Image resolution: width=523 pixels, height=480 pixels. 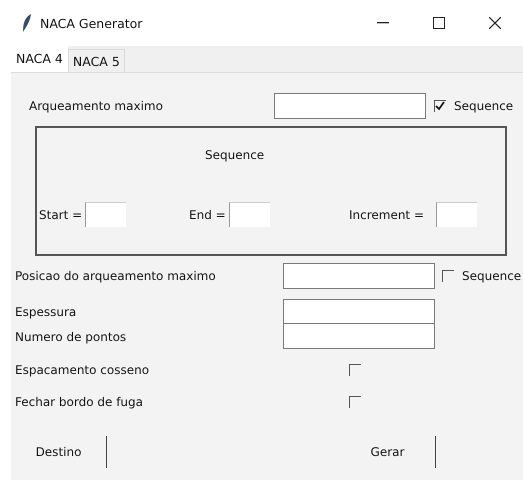 I want to click on maximize-icon, so click(x=439, y=23).